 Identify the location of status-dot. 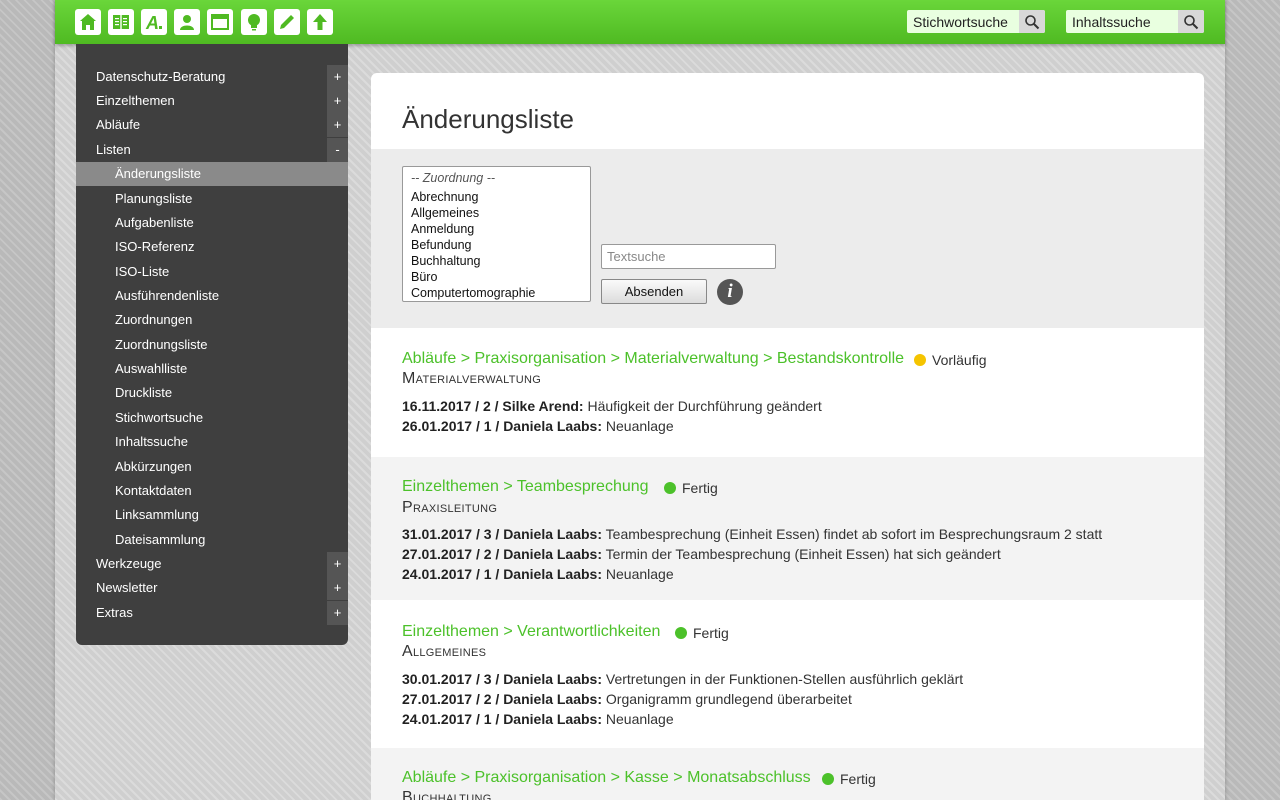
(681, 633).